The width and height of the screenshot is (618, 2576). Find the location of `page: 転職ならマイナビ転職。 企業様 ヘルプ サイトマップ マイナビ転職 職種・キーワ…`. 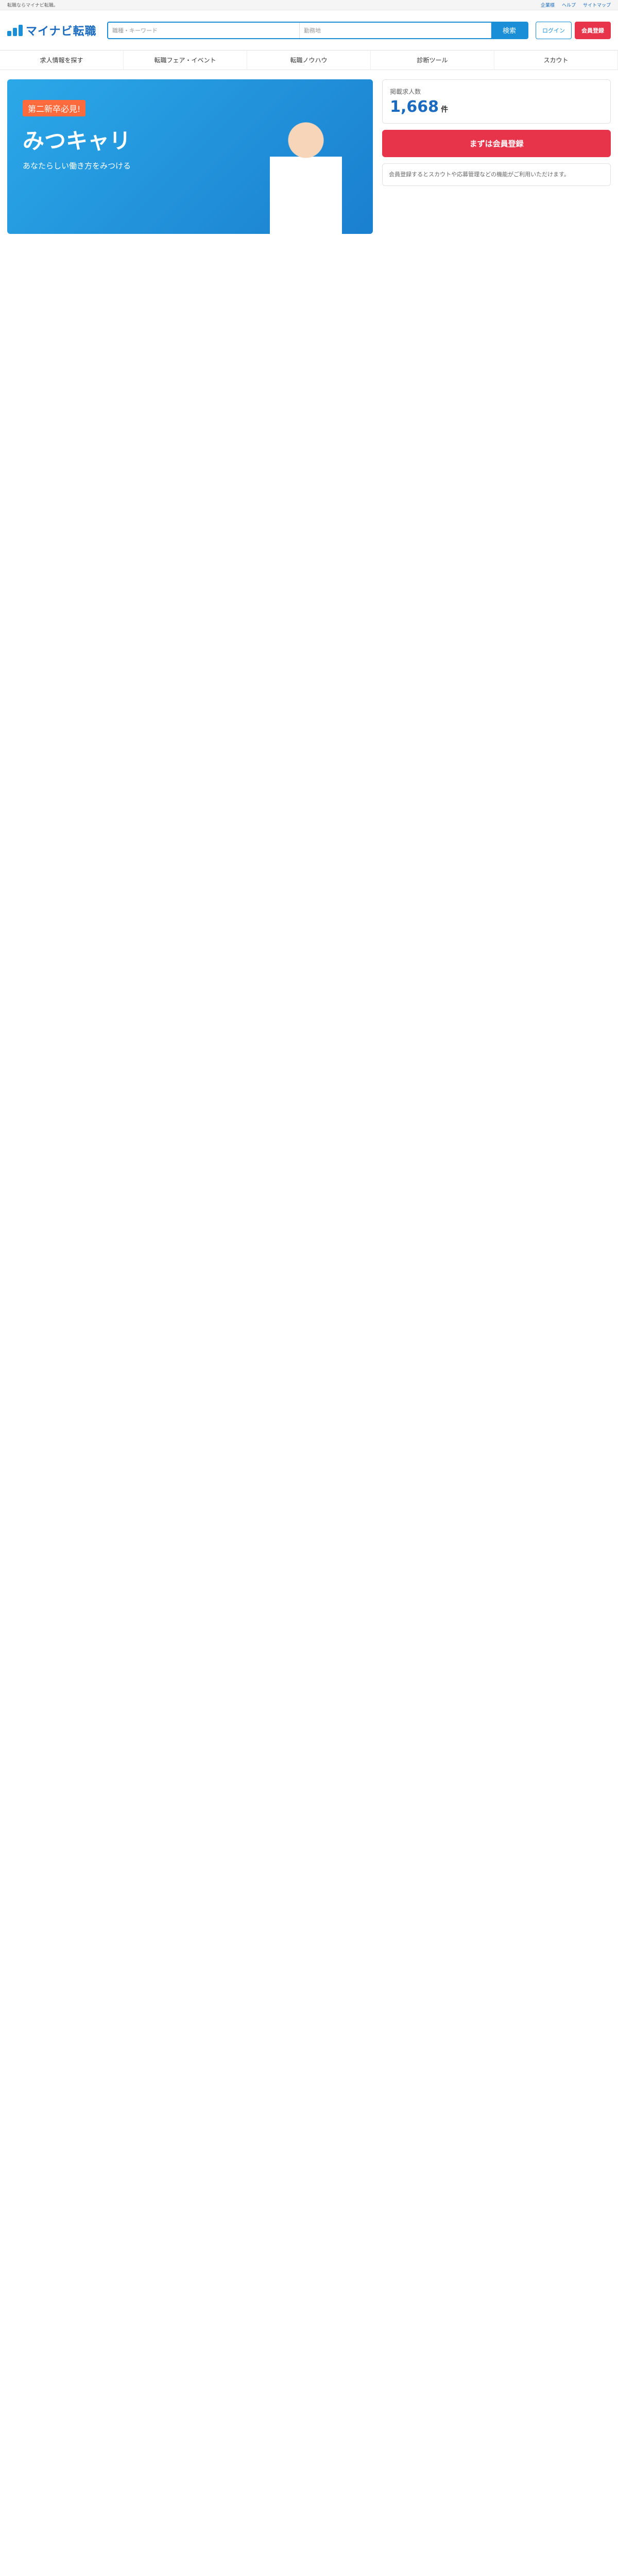

page: 転職ならマイナビ転職。 企業様 ヘルプ サイトマップ マイナビ転職 職種・キーワ… is located at coordinates (309, 121).